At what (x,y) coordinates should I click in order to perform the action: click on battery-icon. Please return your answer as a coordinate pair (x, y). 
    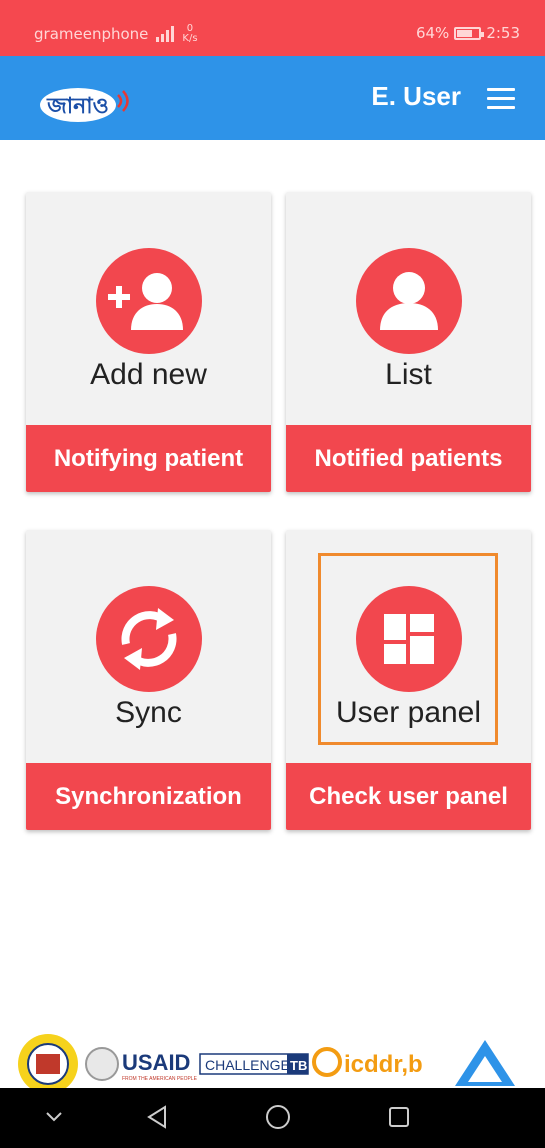
    Looking at the image, I should click on (469, 33).